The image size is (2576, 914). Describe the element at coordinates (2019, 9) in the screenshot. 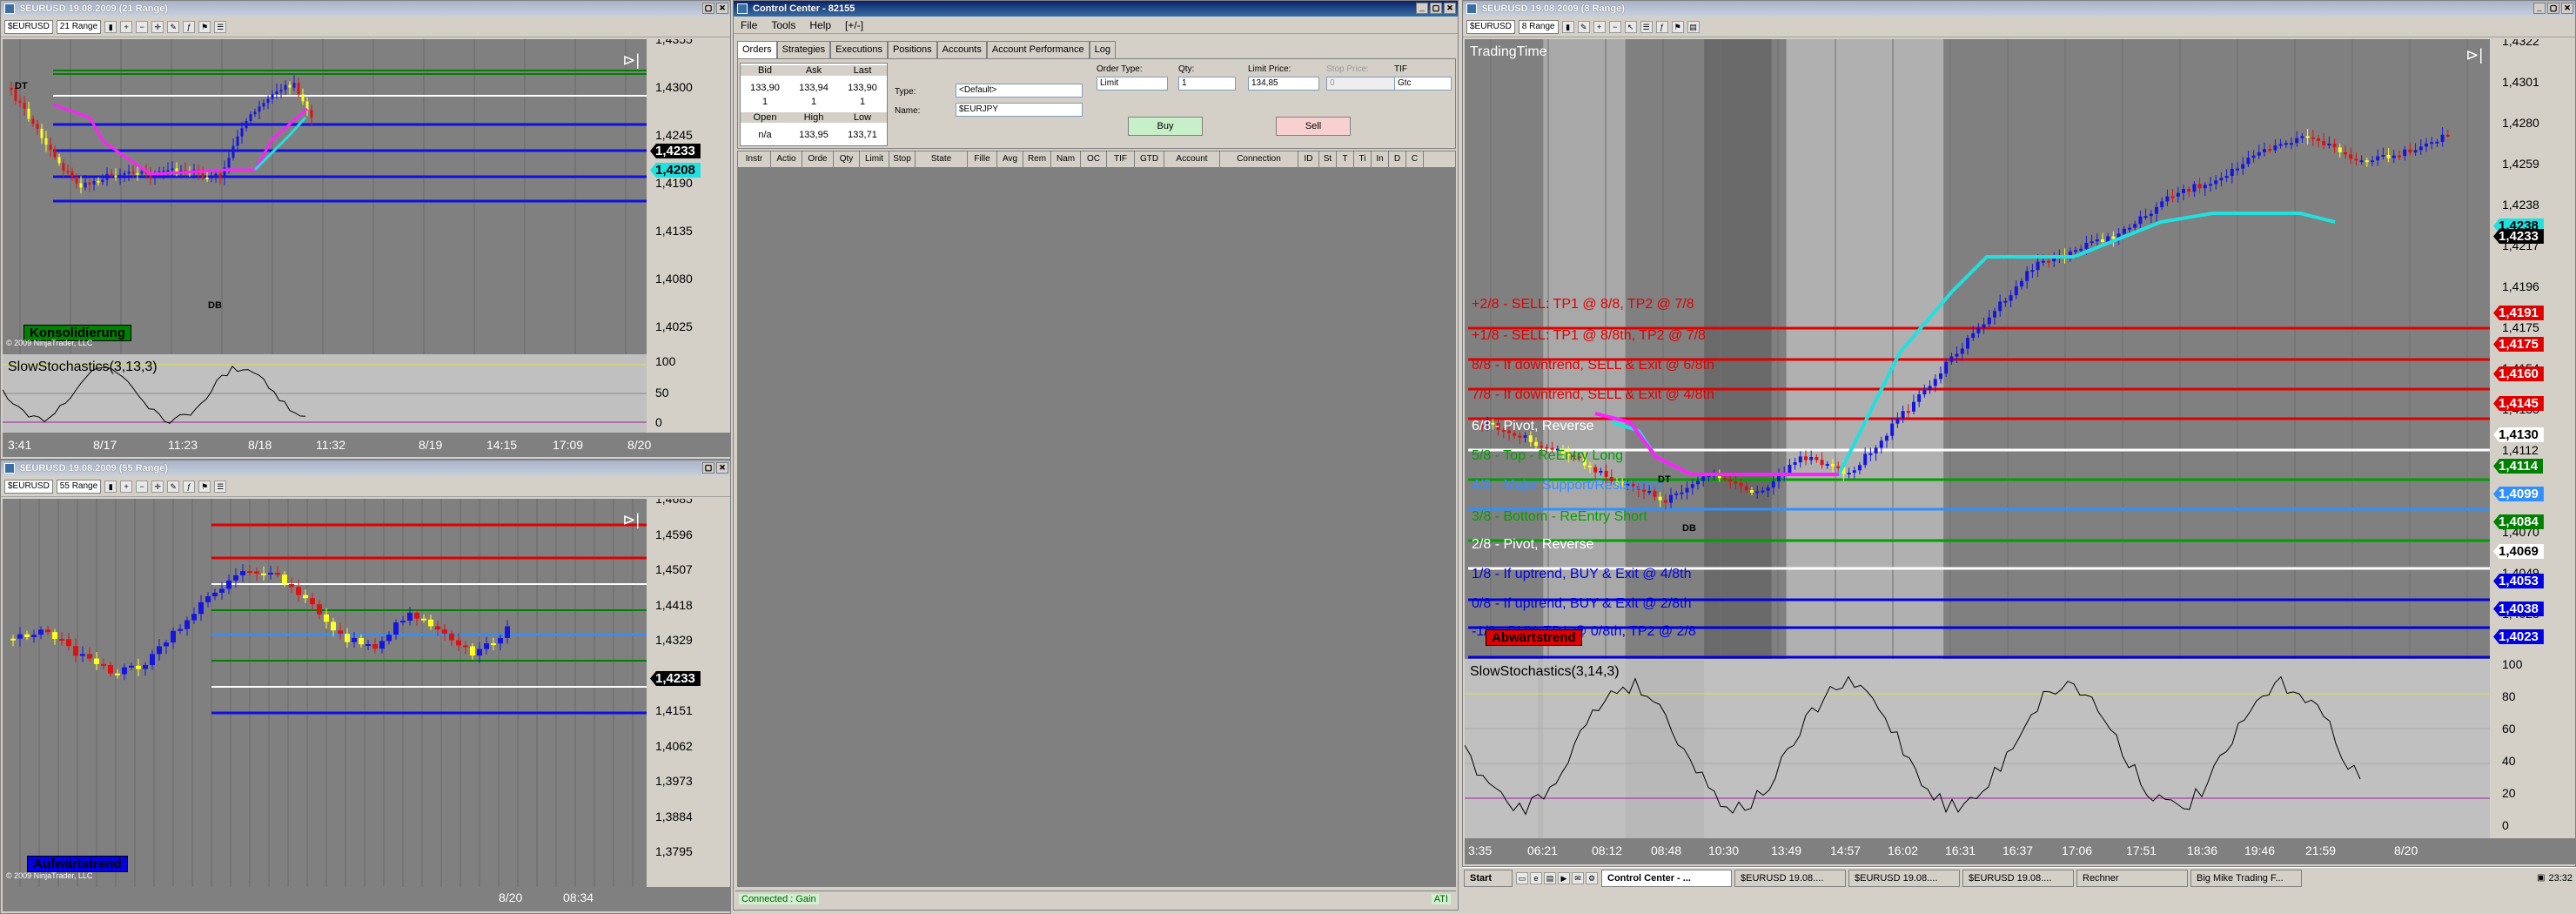

I see `window-title-bar: $EURUSD 19.08.2009 (8 Range) _ ▢ ✕` at that location.